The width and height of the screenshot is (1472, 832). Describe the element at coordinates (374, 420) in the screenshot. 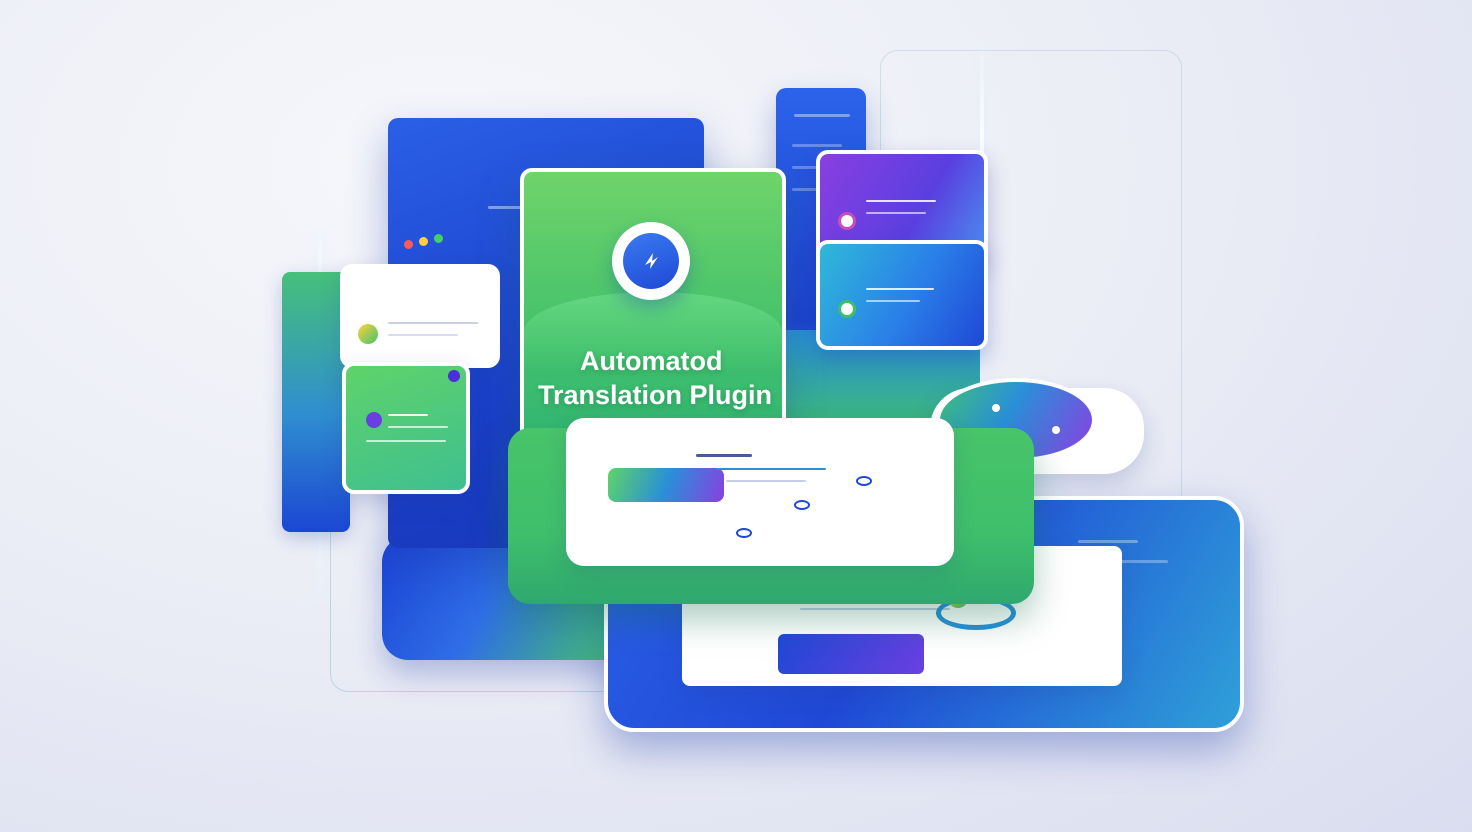

I see `language-icon` at that location.